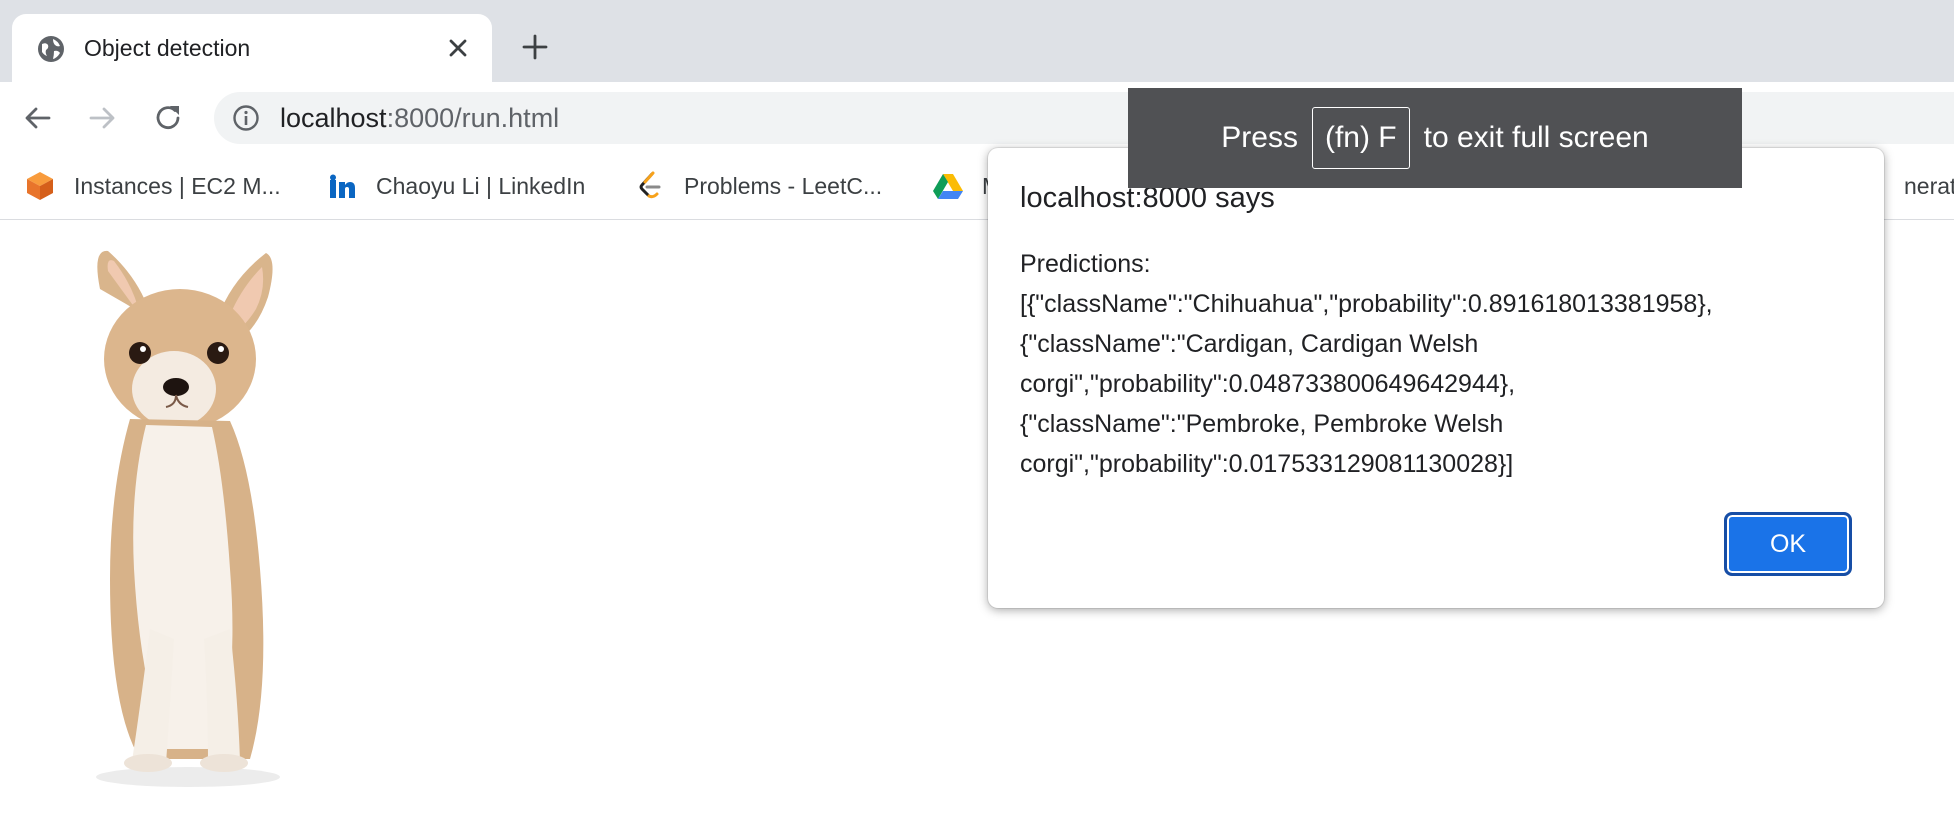 The image size is (1954, 820). What do you see at coordinates (252, 48) in the screenshot?
I see `tab-object-detection: Object detection` at bounding box center [252, 48].